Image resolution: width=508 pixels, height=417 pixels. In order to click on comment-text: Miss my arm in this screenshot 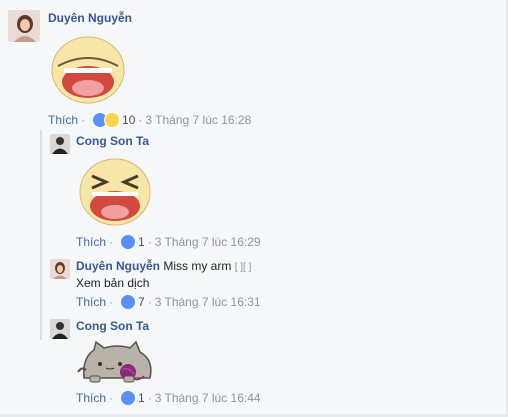, I will do `click(197, 266)`.